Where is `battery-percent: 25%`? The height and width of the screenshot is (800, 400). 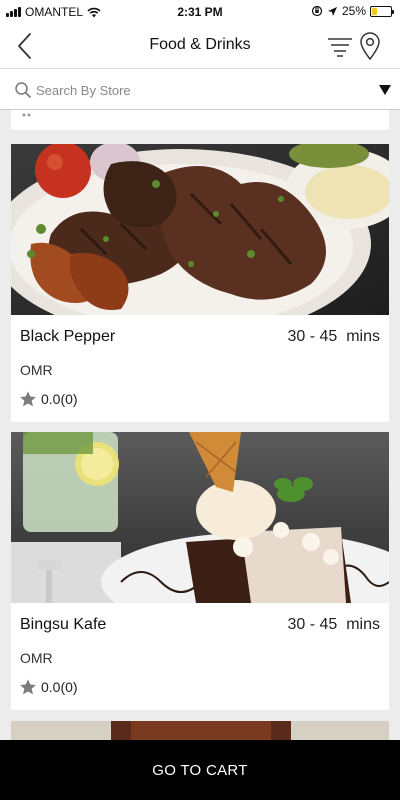 battery-percent: 25% is located at coordinates (353, 11).